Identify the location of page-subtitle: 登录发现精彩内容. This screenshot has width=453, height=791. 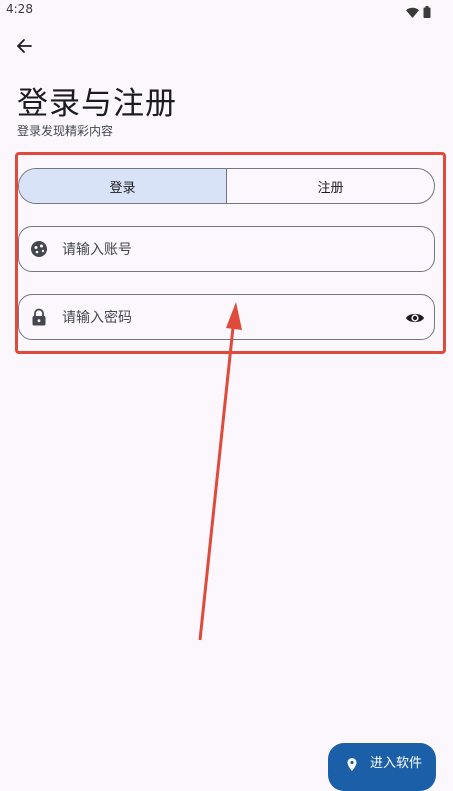
(65, 131).